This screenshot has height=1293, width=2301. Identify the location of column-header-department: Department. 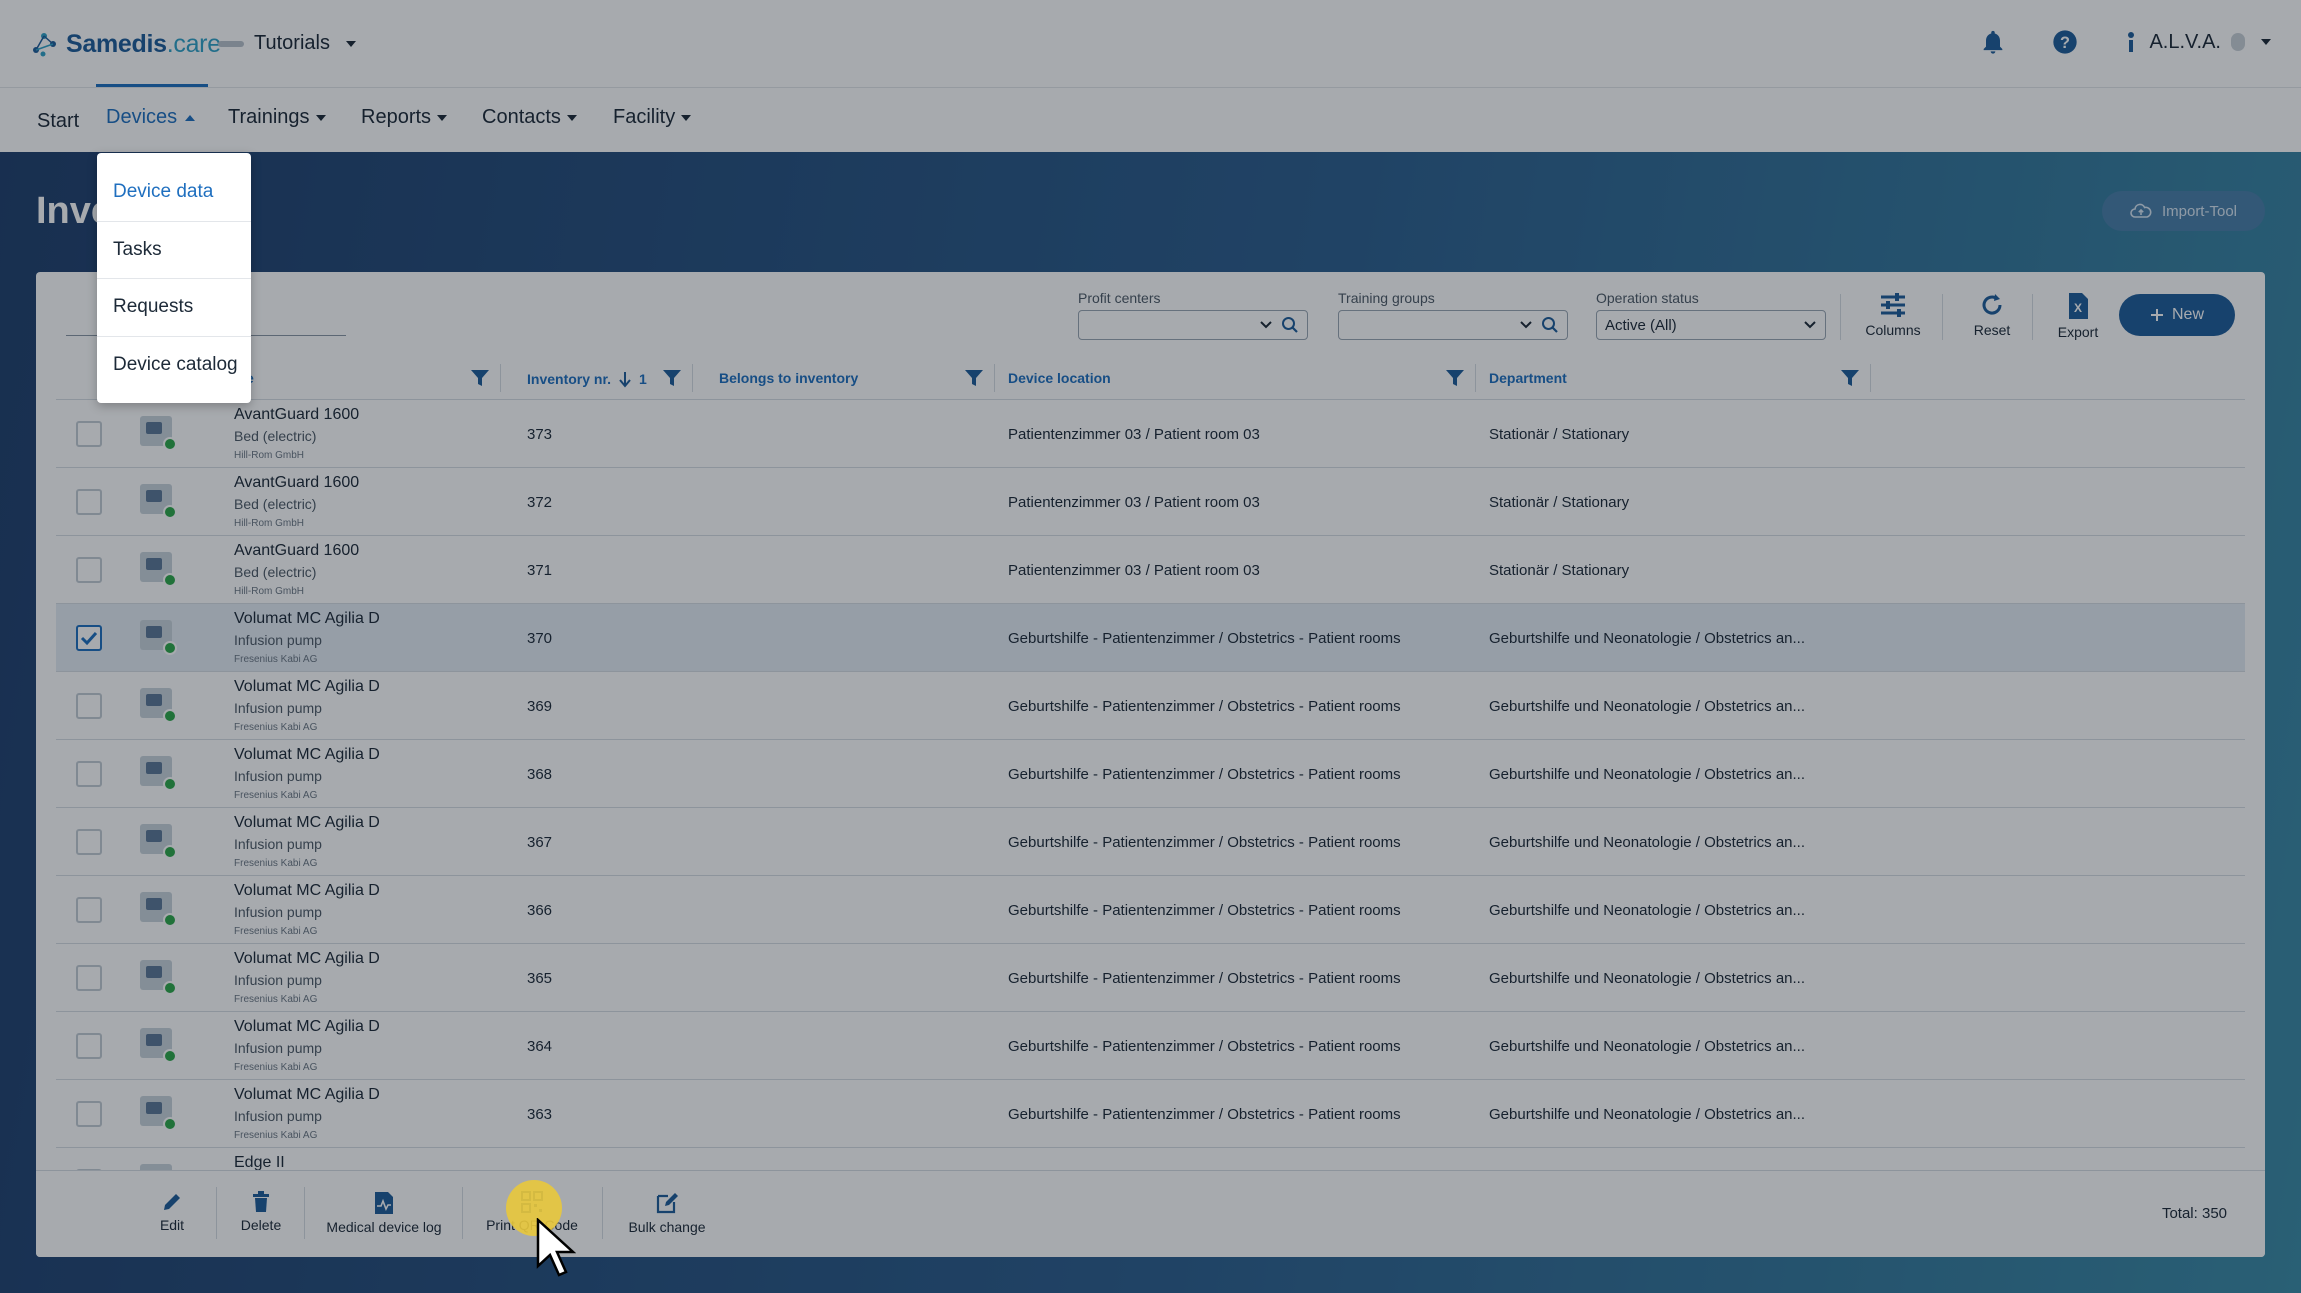
(1528, 378).